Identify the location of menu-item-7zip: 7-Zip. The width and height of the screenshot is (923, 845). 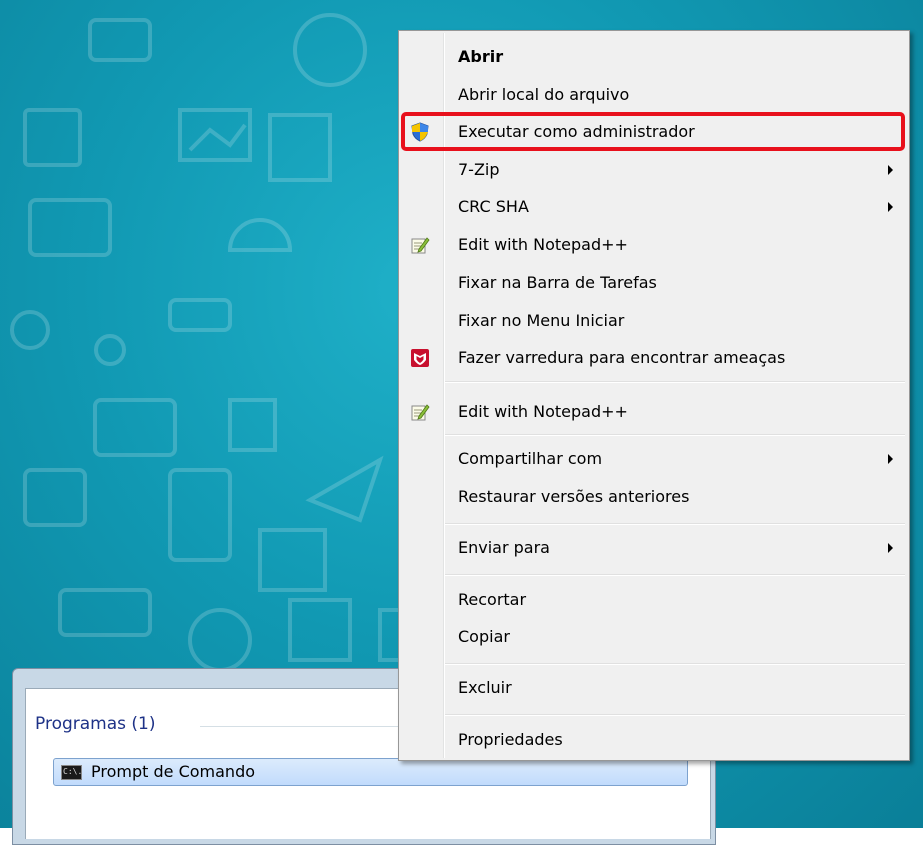
(654, 170).